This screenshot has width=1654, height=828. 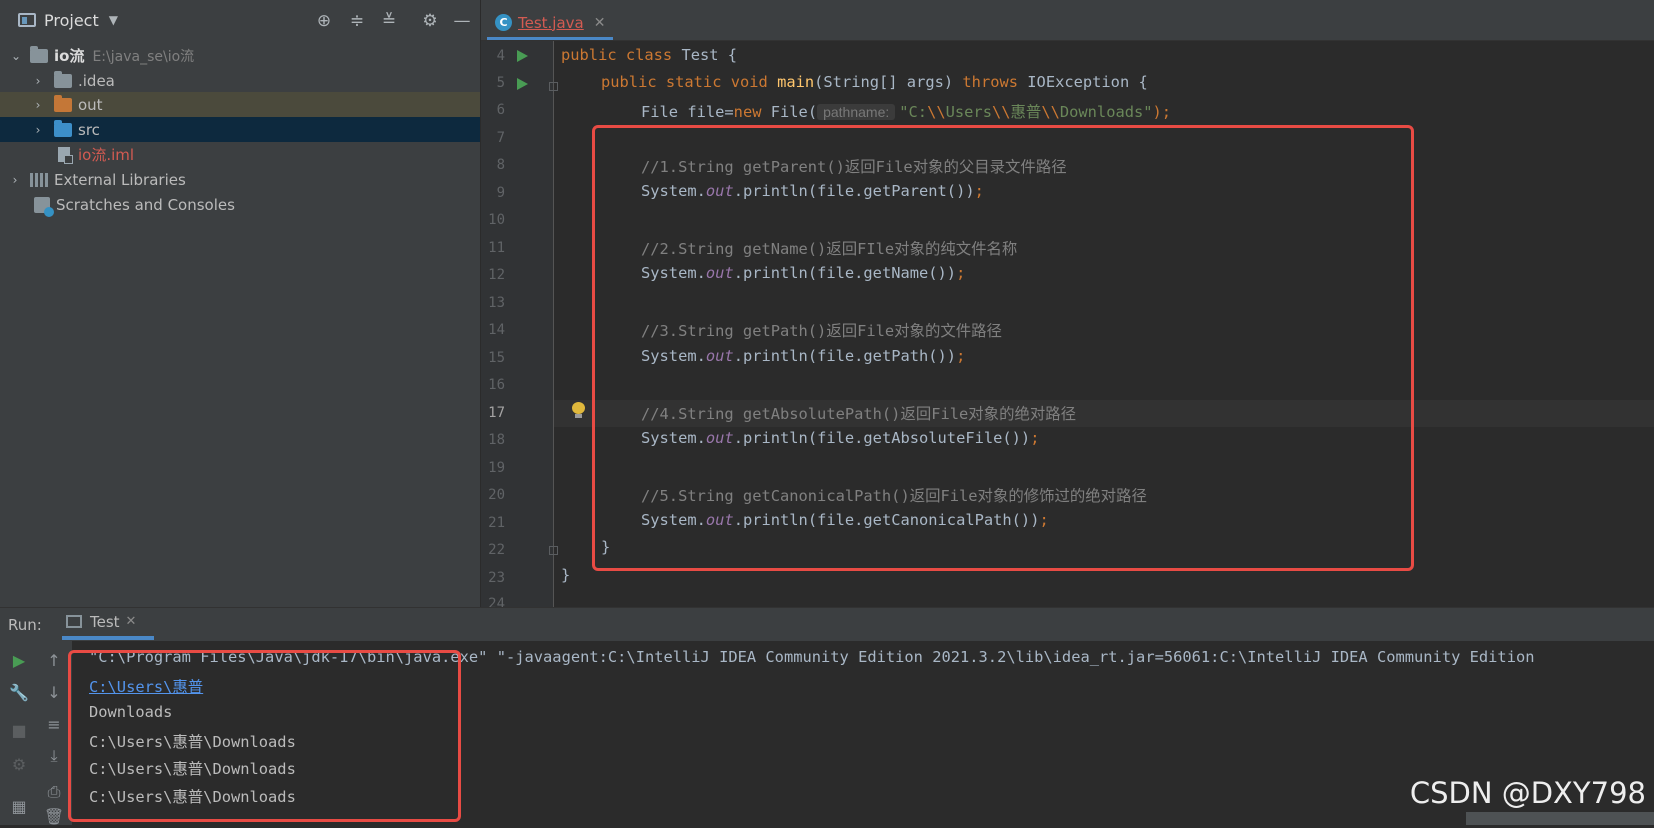 I want to click on line-number: 11, so click(x=496, y=248).